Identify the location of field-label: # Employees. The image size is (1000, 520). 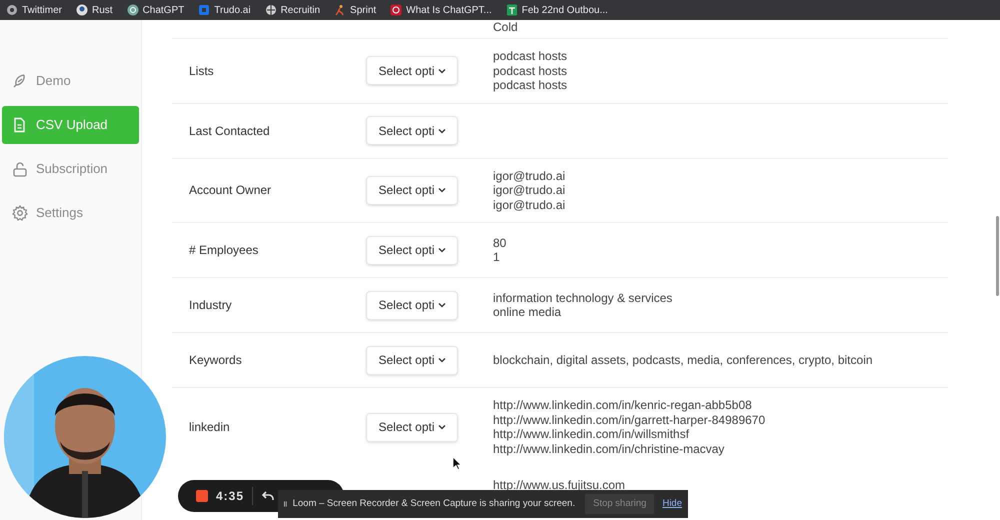
(223, 250).